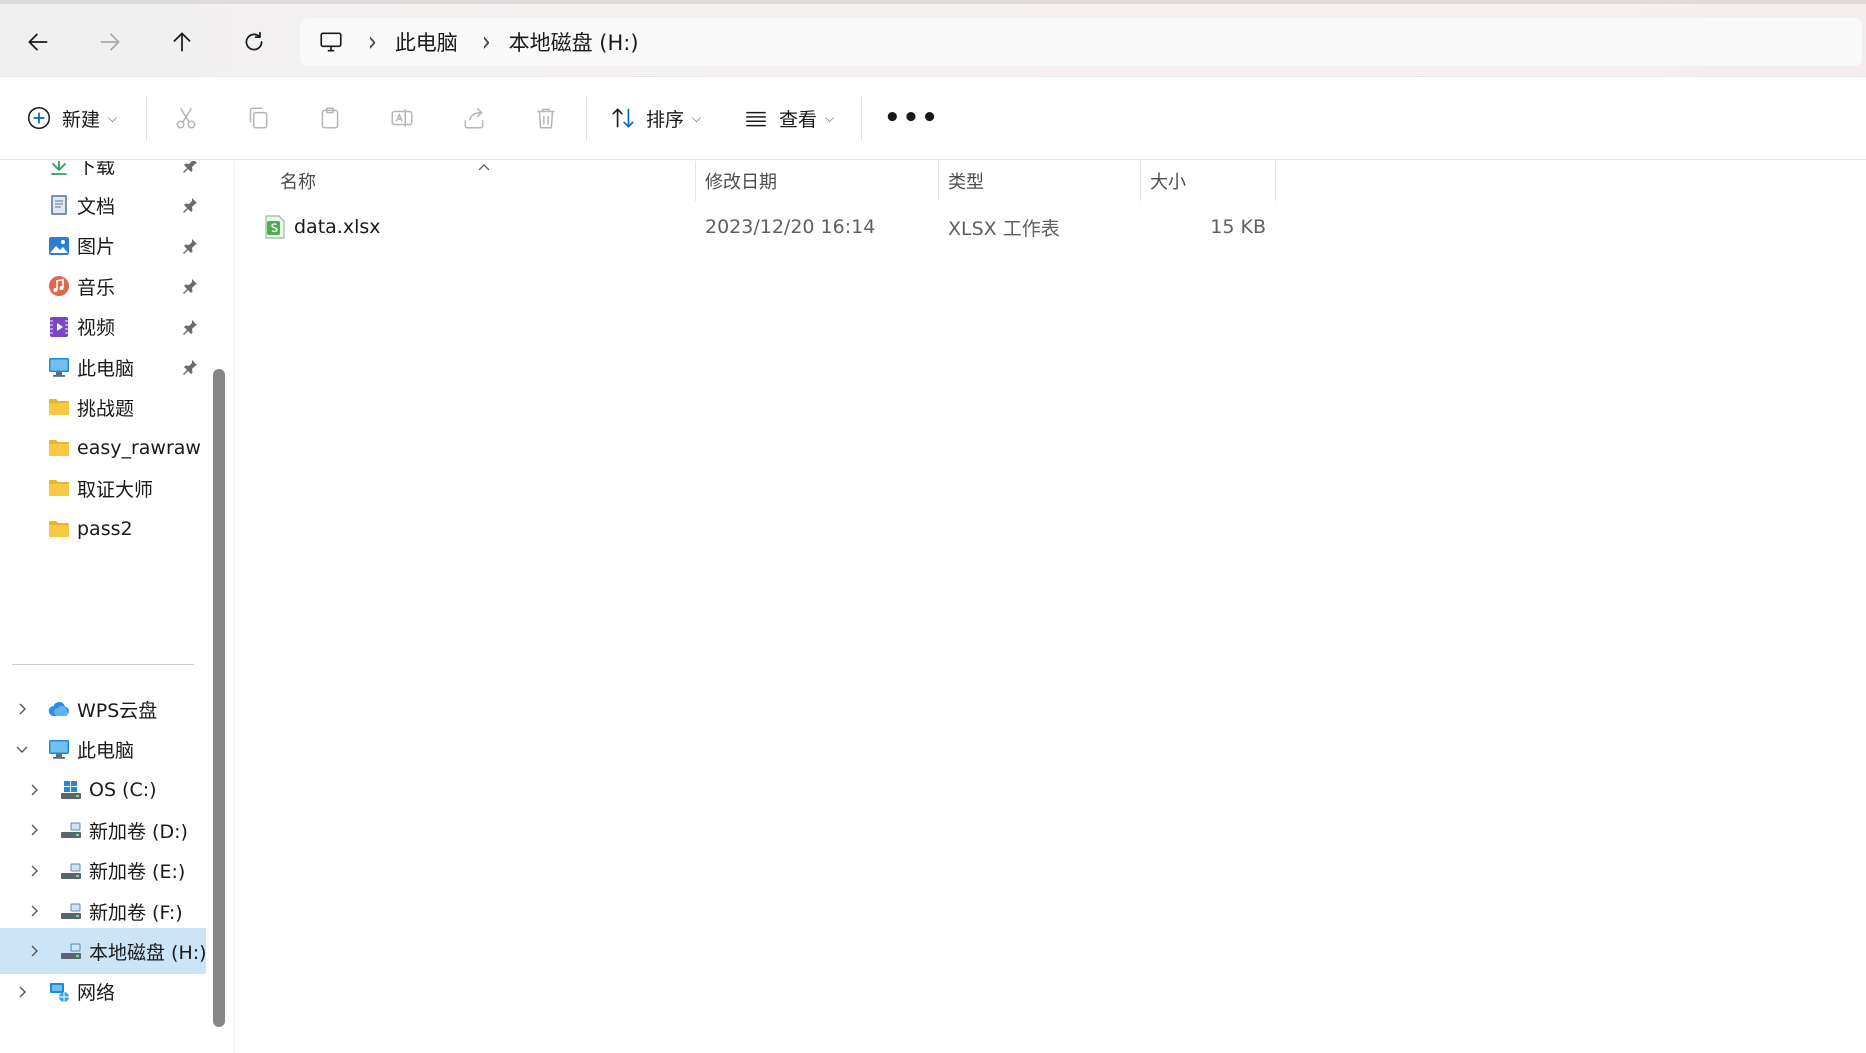  I want to click on sidebar-item-label: 挑战题, so click(106, 408).